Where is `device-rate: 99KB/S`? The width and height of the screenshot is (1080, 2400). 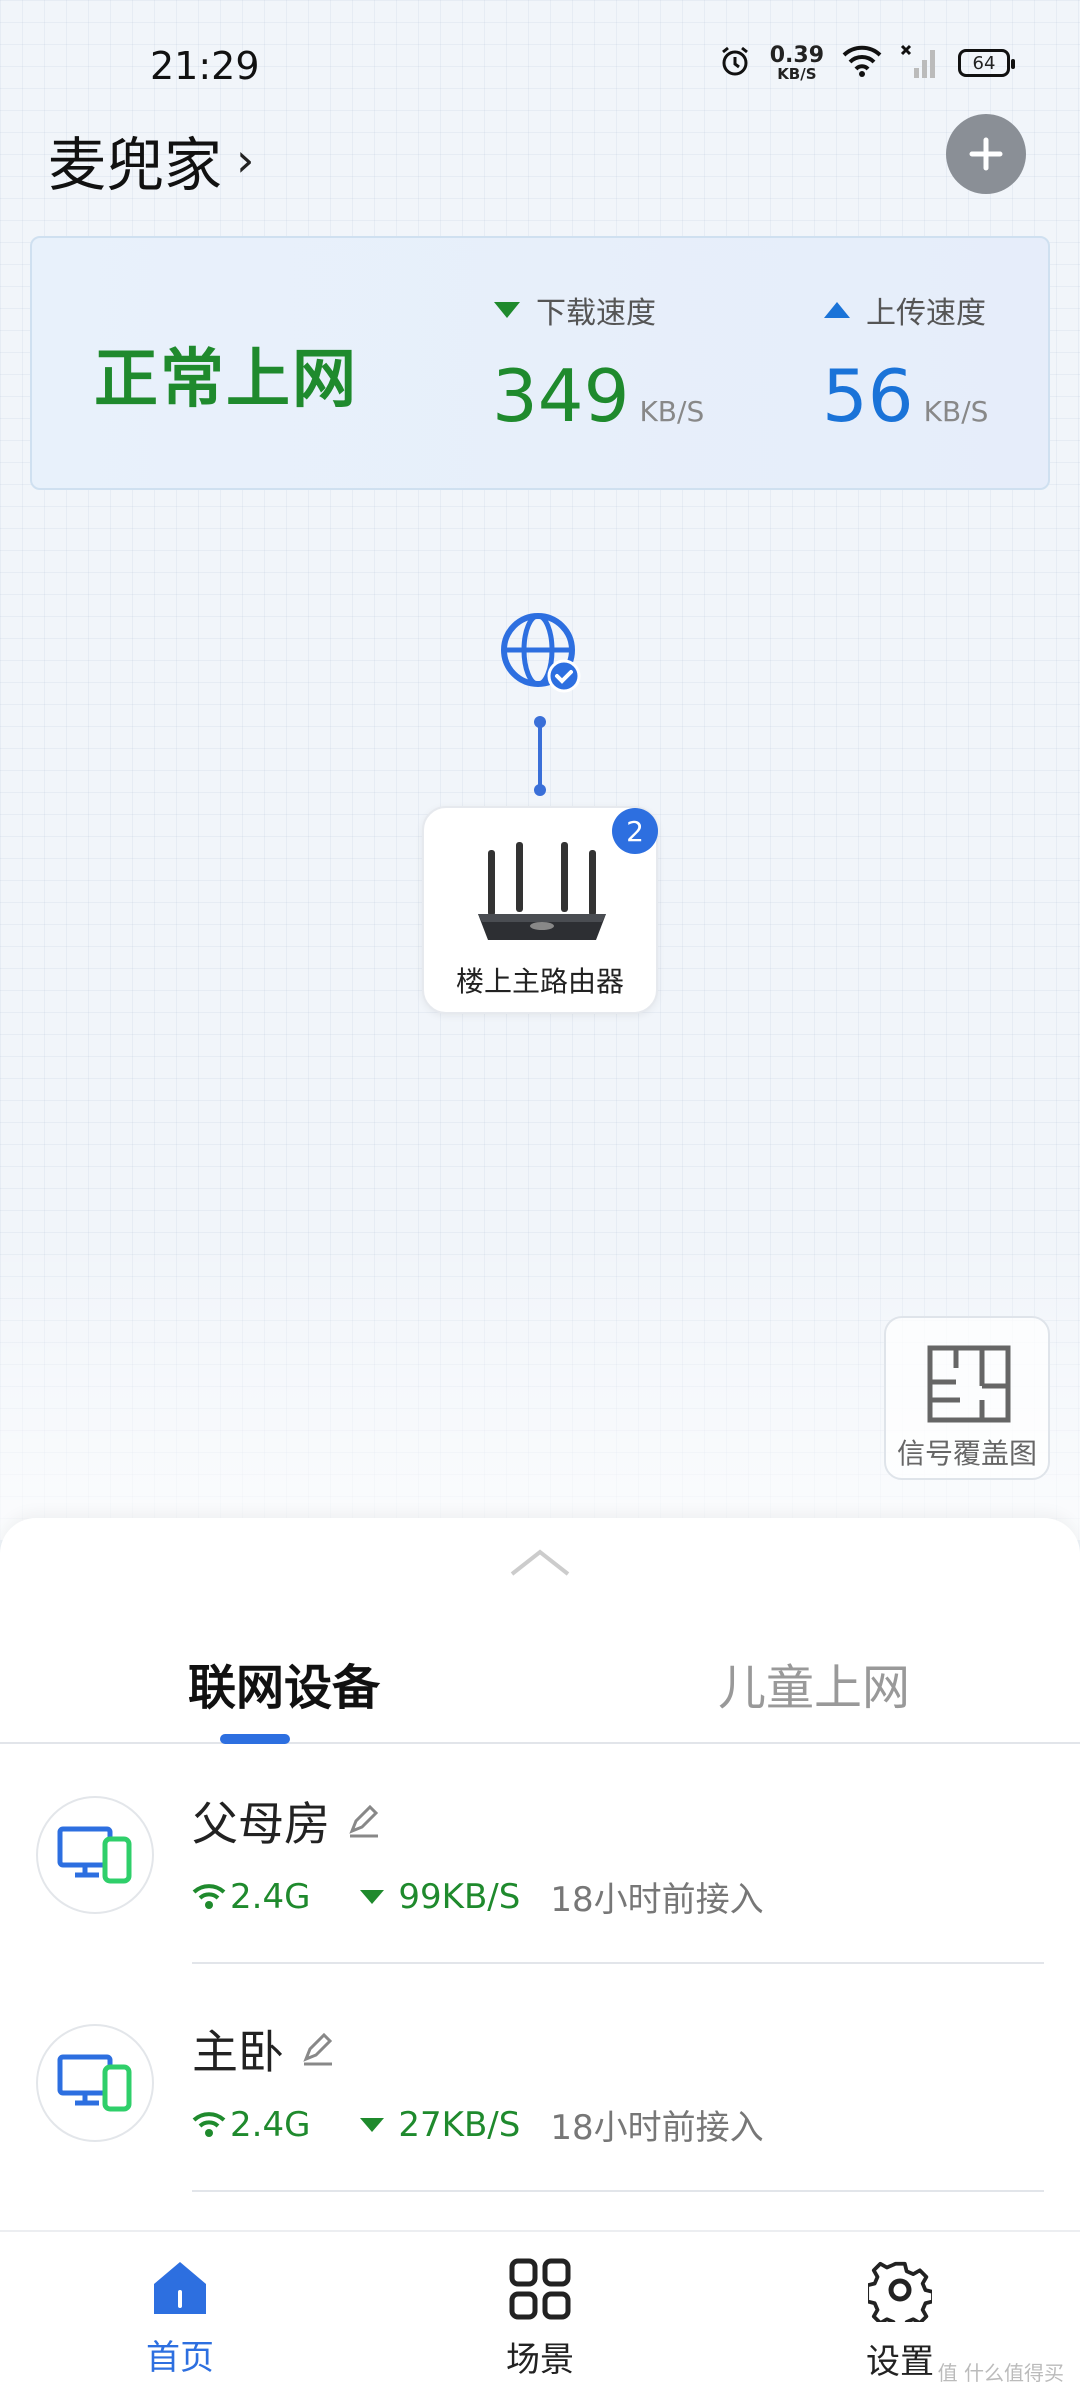
device-rate: 99KB/S is located at coordinates (459, 1896).